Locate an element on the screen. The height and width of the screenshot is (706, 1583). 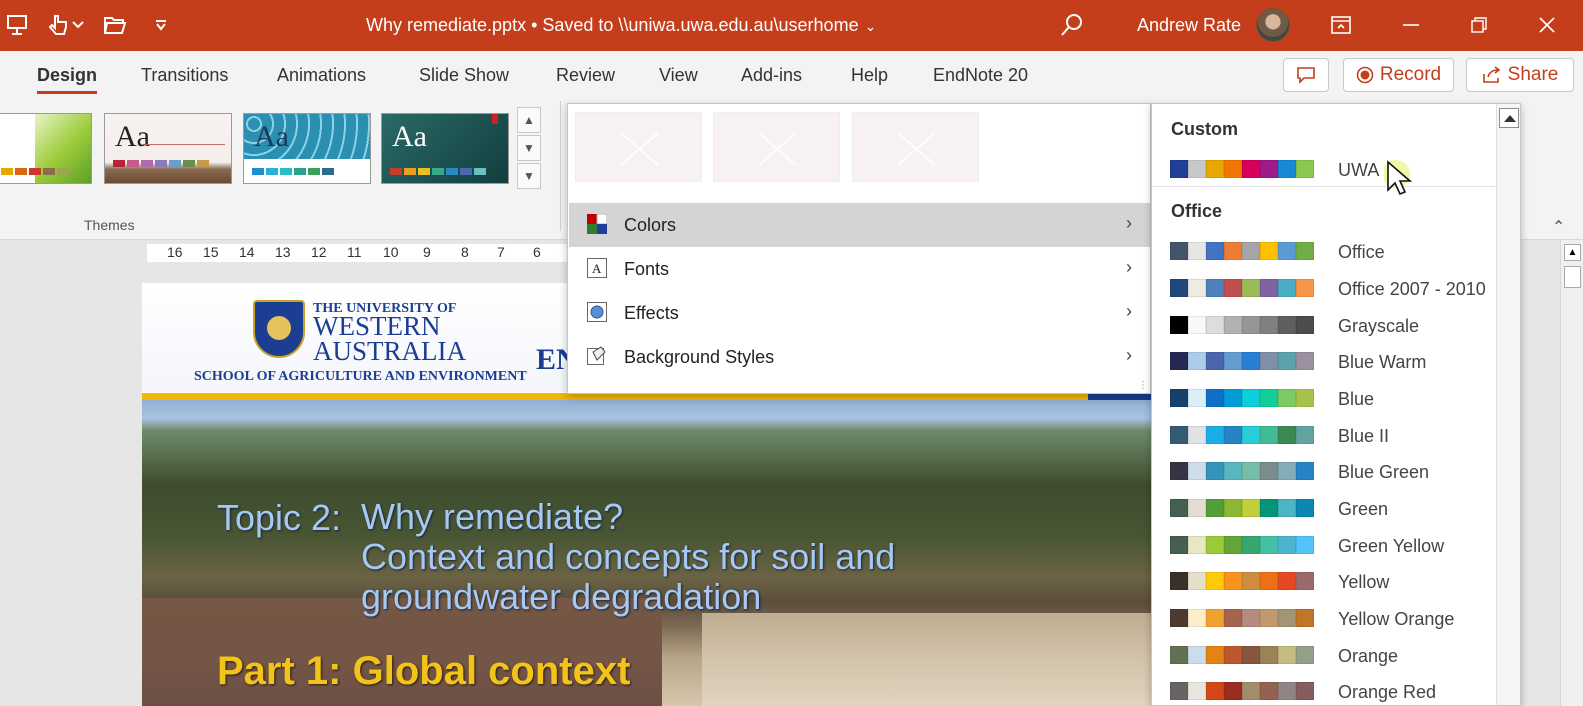
theme-thumbnail is located at coordinates (46, 148).